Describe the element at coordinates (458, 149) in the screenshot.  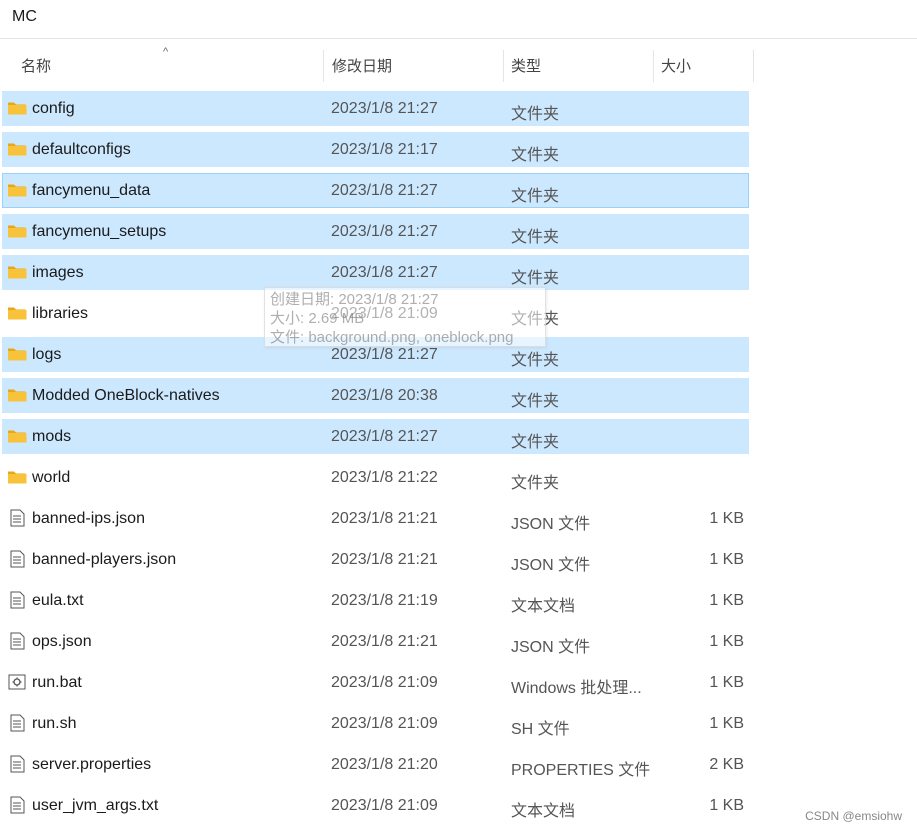
I see `folder-row: defaultconfigs 2023/1/8 21:17 文件夹` at that location.